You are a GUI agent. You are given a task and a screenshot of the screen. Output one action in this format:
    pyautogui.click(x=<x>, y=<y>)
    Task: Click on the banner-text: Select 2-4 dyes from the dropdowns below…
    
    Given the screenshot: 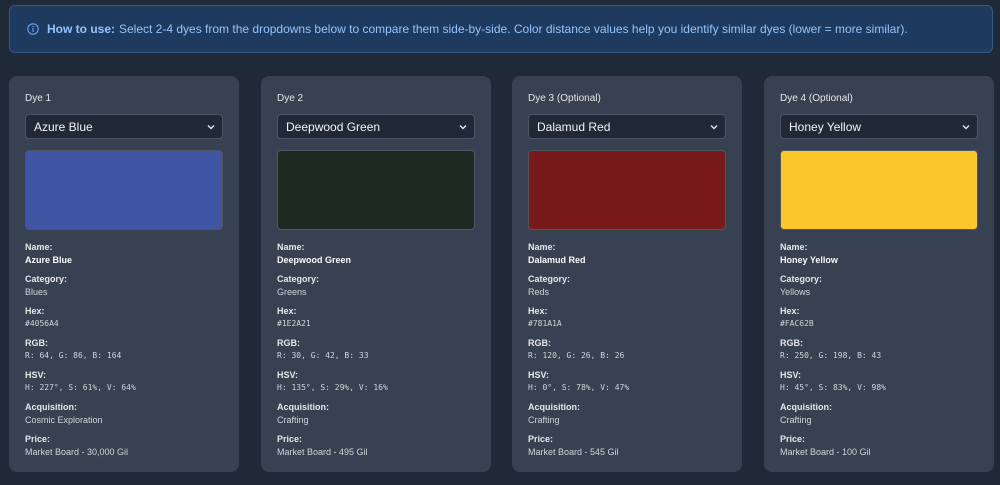 What is the action you would take?
    pyautogui.click(x=513, y=29)
    